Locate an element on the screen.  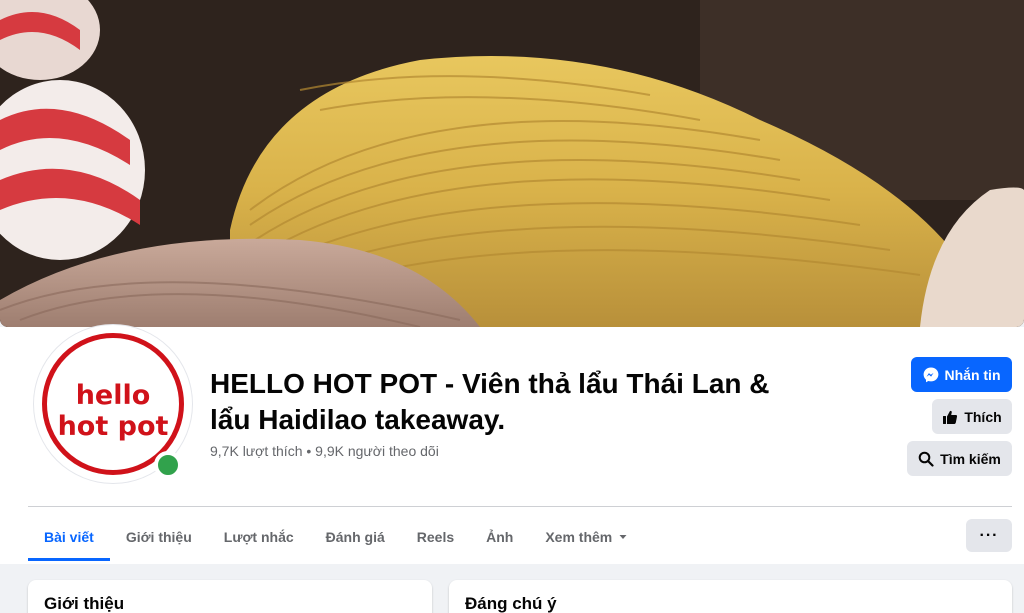
tab-about: Giới thiệu is located at coordinates (159, 537).